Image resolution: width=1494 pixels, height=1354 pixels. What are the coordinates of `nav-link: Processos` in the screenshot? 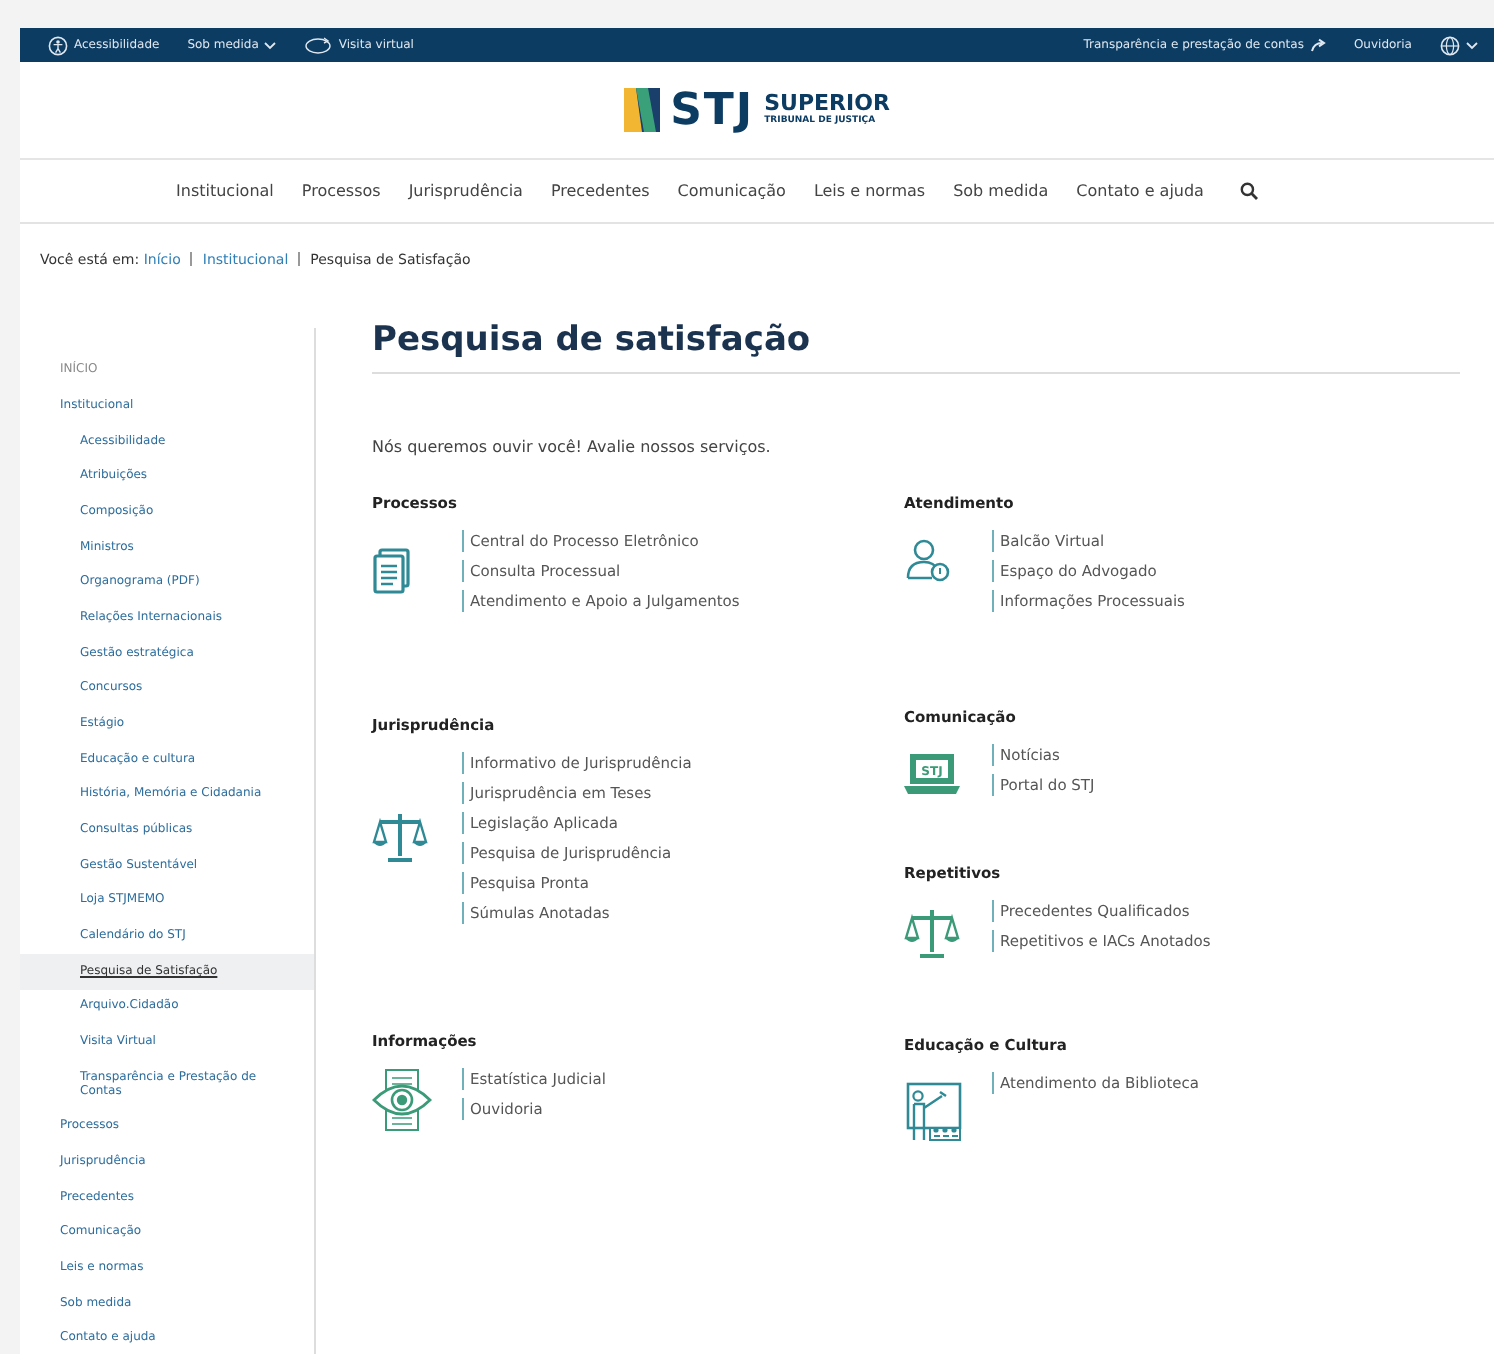 It's located at (341, 191).